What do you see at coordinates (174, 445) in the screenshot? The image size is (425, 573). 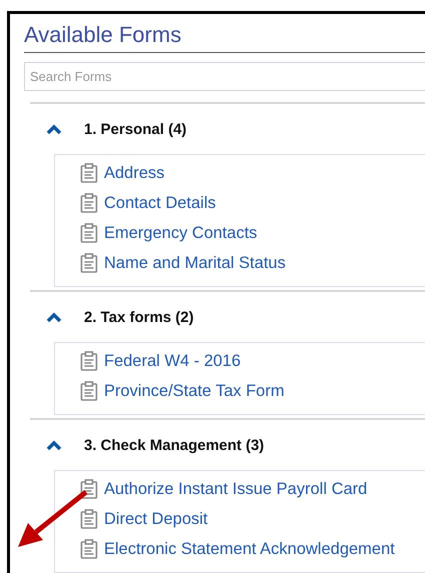 I see `section-heading: 3. Check Management (3)` at bounding box center [174, 445].